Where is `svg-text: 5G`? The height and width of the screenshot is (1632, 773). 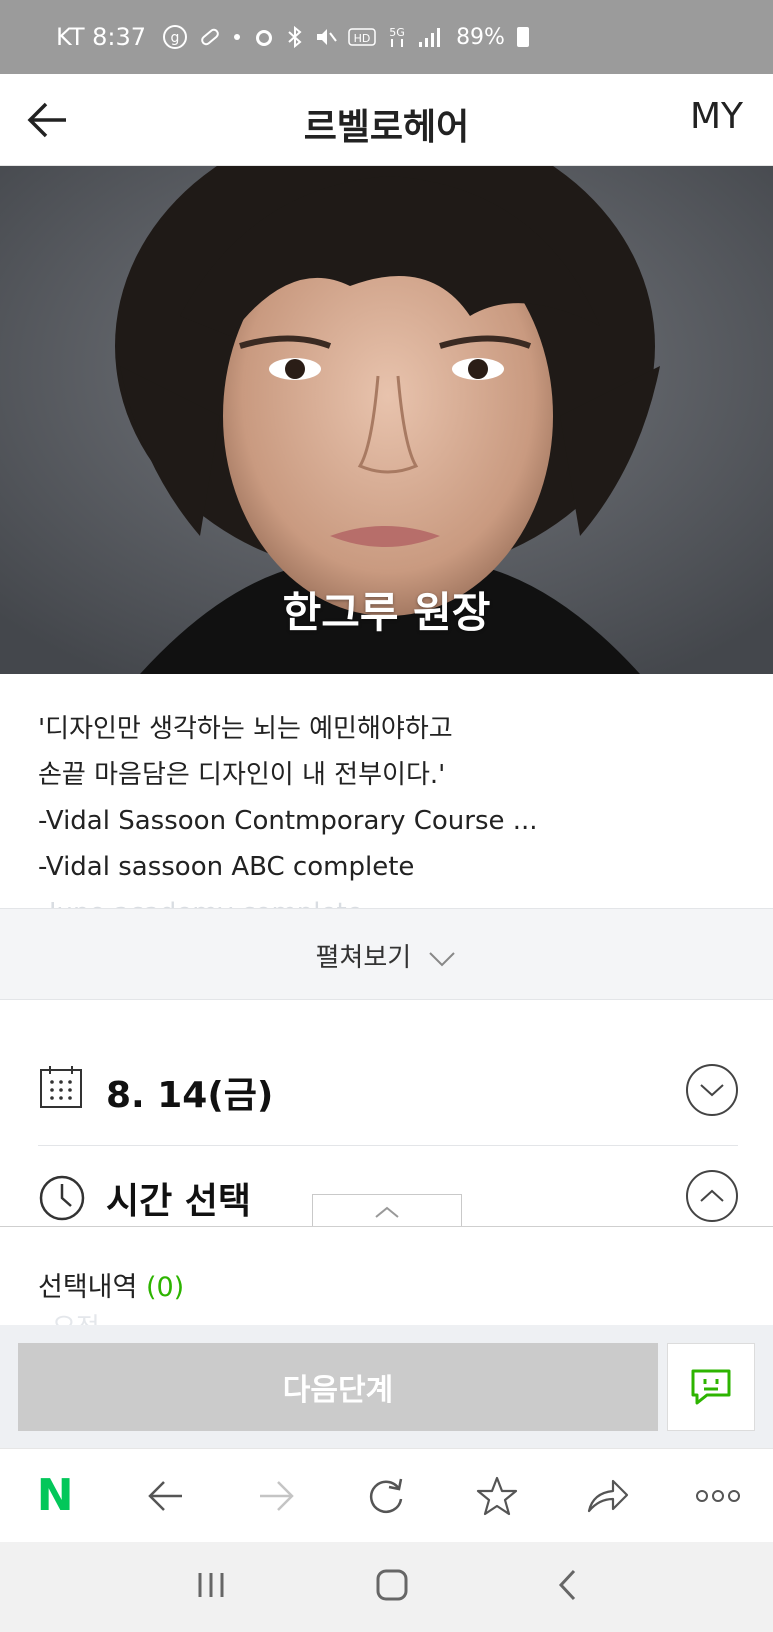 svg-text: 5G is located at coordinates (397, 32).